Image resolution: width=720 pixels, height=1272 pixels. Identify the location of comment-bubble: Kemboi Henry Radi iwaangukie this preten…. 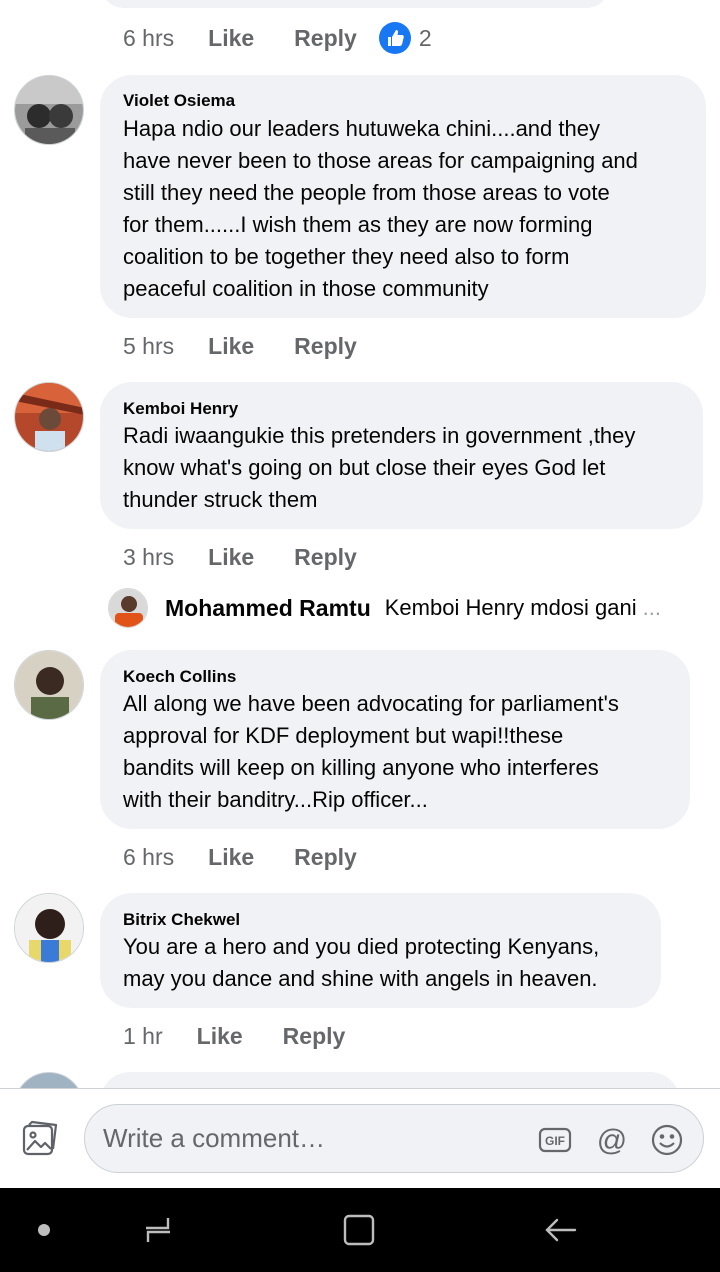
(401, 455).